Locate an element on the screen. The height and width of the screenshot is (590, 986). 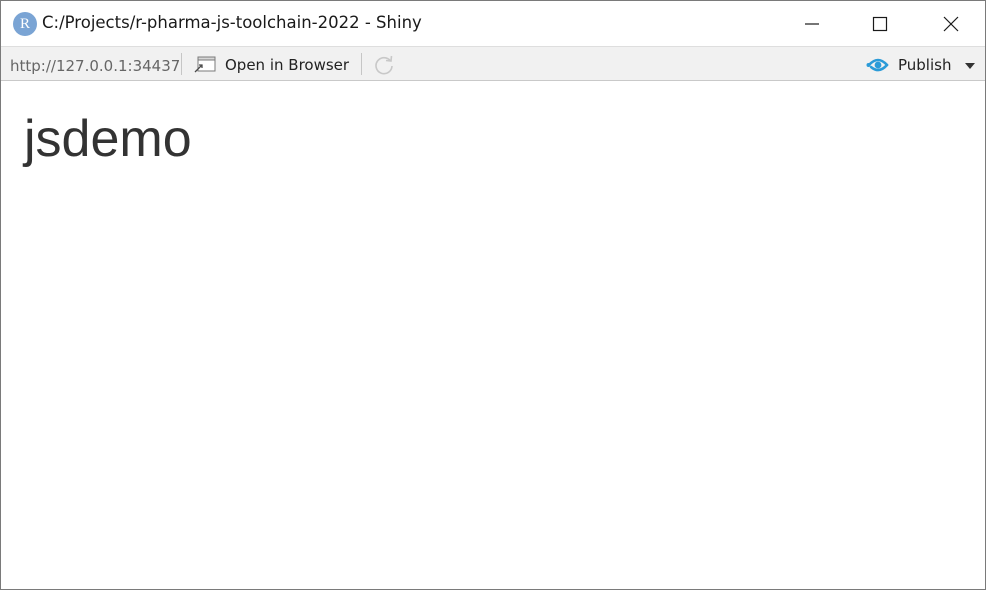
open-in-browser-button: Open in Browser is located at coordinates (271, 65).